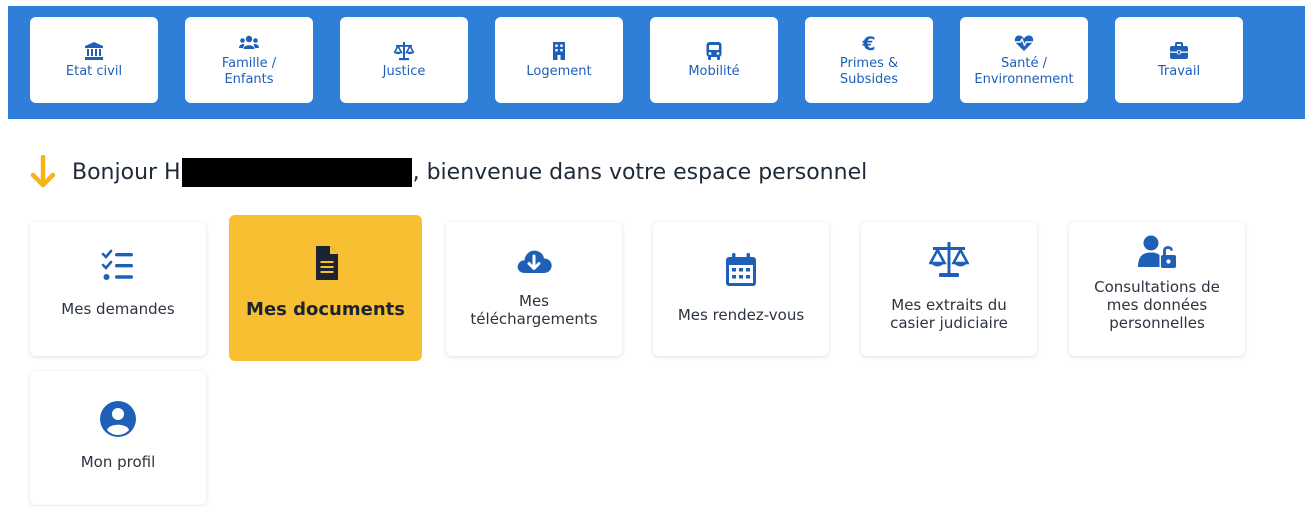  What do you see at coordinates (404, 71) in the screenshot?
I see `nav-item-label: Justice` at bounding box center [404, 71].